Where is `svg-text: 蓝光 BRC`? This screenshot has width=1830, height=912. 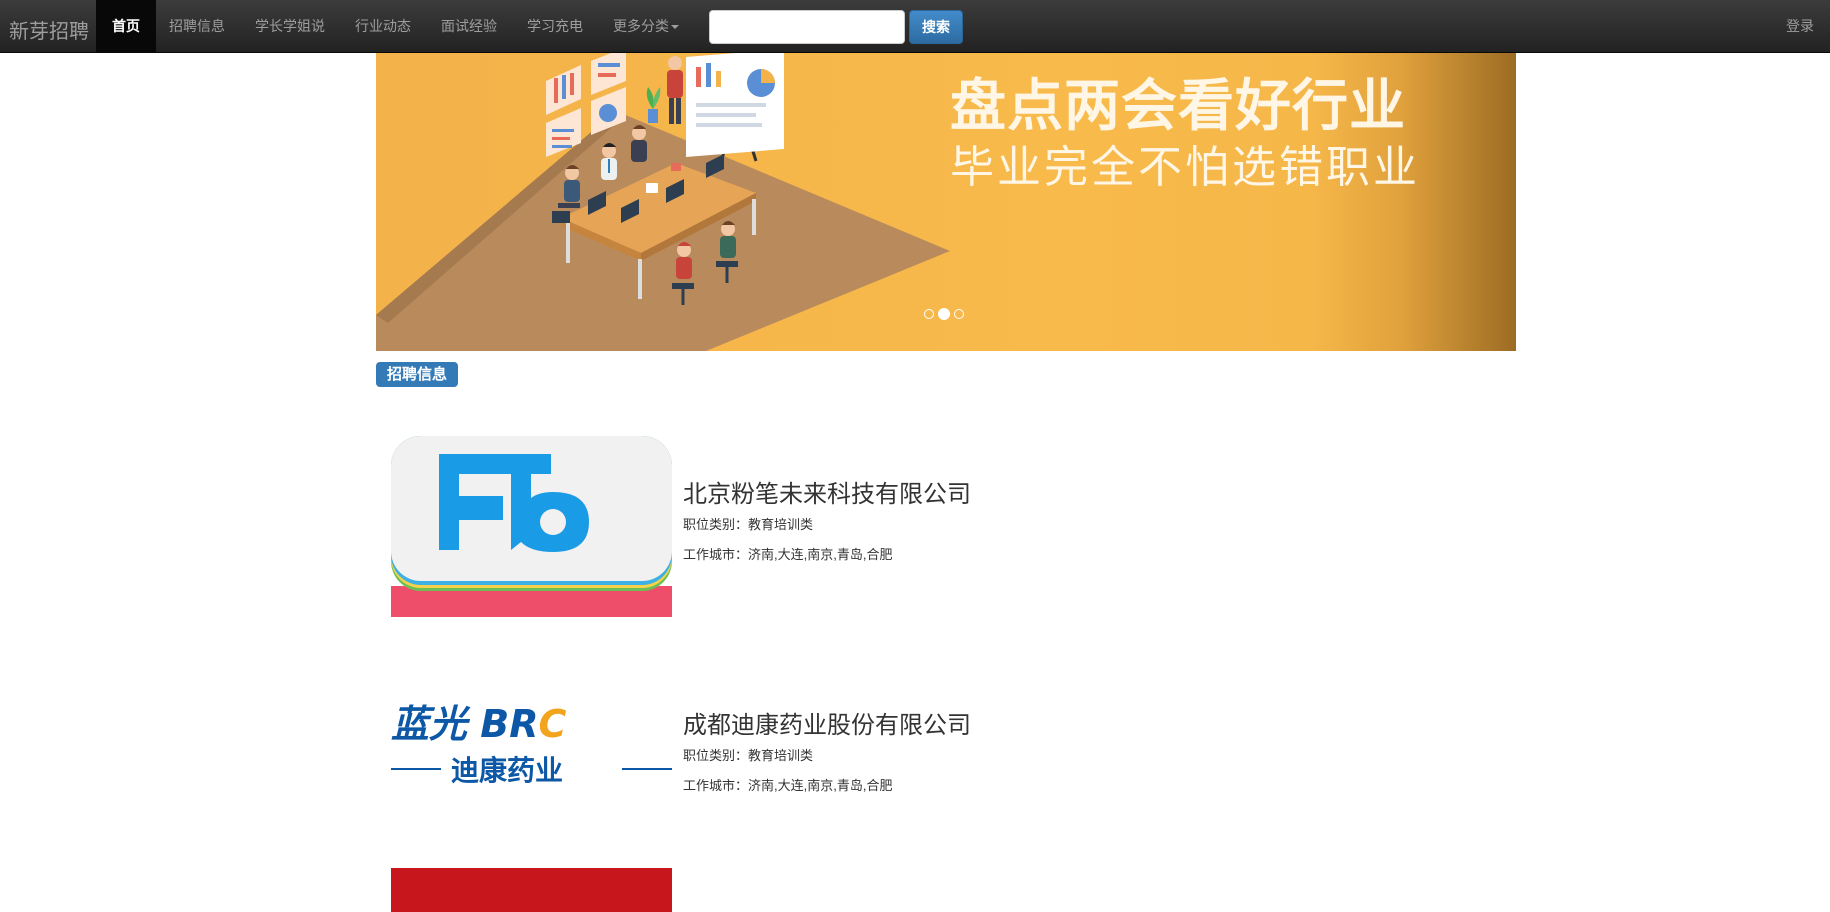
svg-text: 蓝光 BRC is located at coordinates (478, 724).